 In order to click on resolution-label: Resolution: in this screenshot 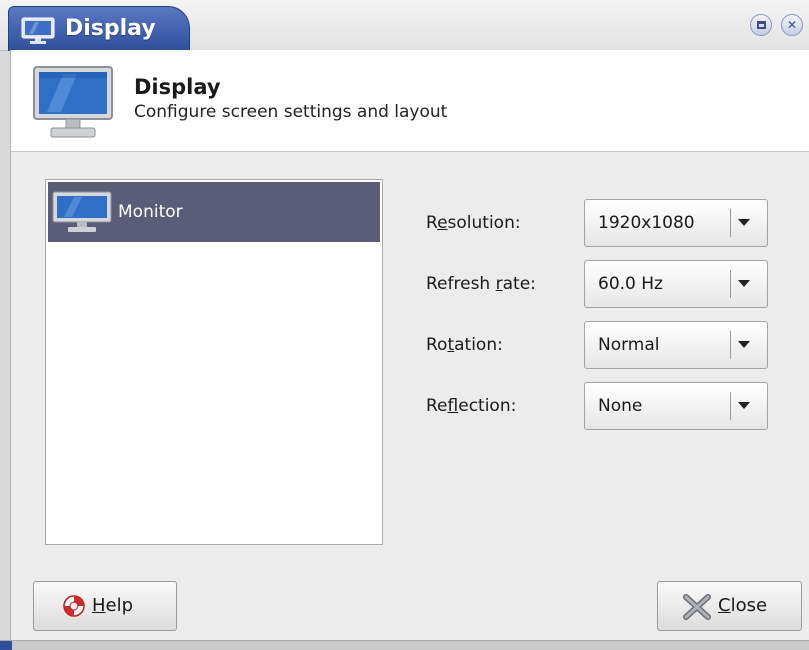, I will do `click(473, 223)`.